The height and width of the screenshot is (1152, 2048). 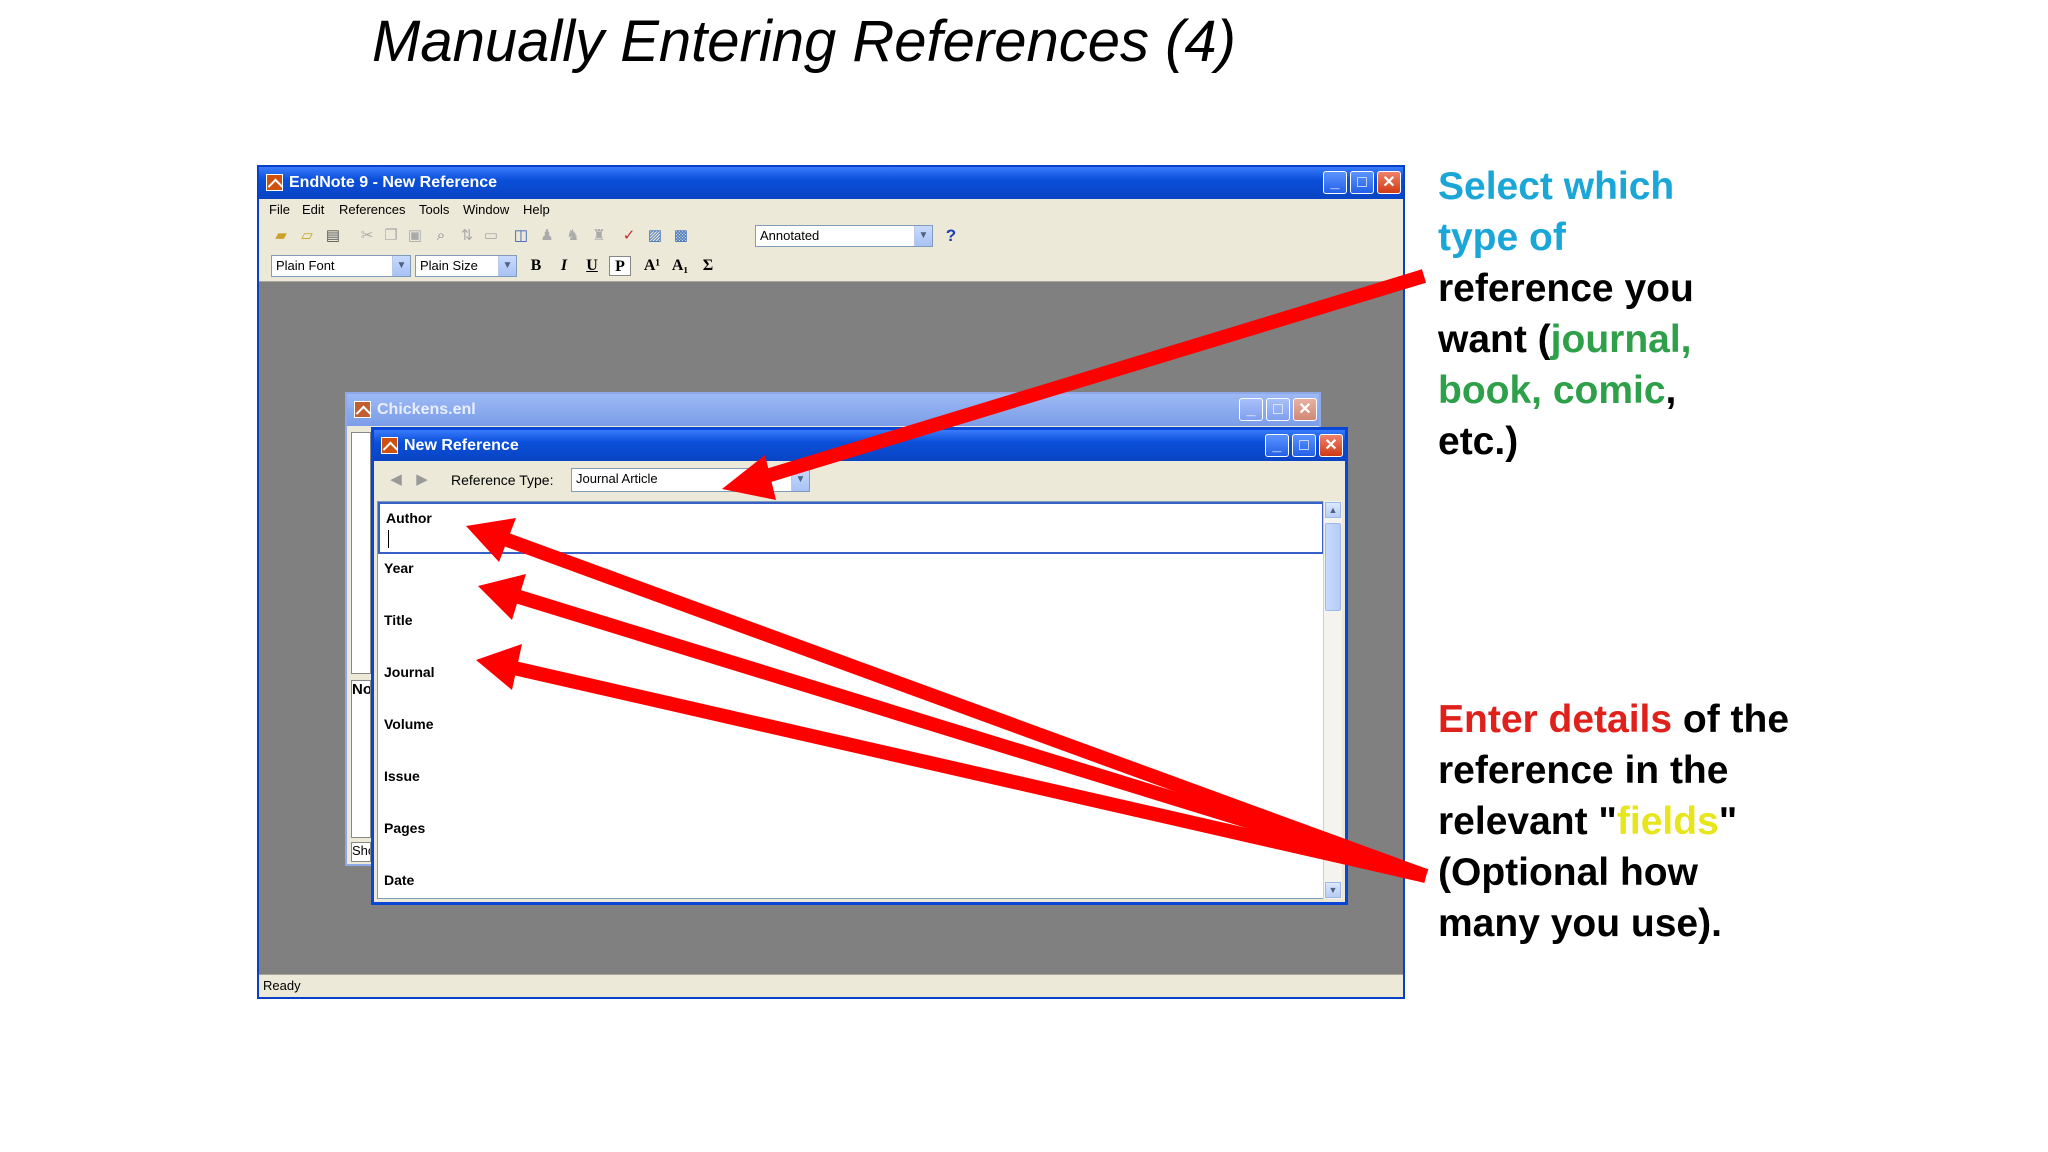 I want to click on annotation-text: ,, so click(x=1671, y=390).